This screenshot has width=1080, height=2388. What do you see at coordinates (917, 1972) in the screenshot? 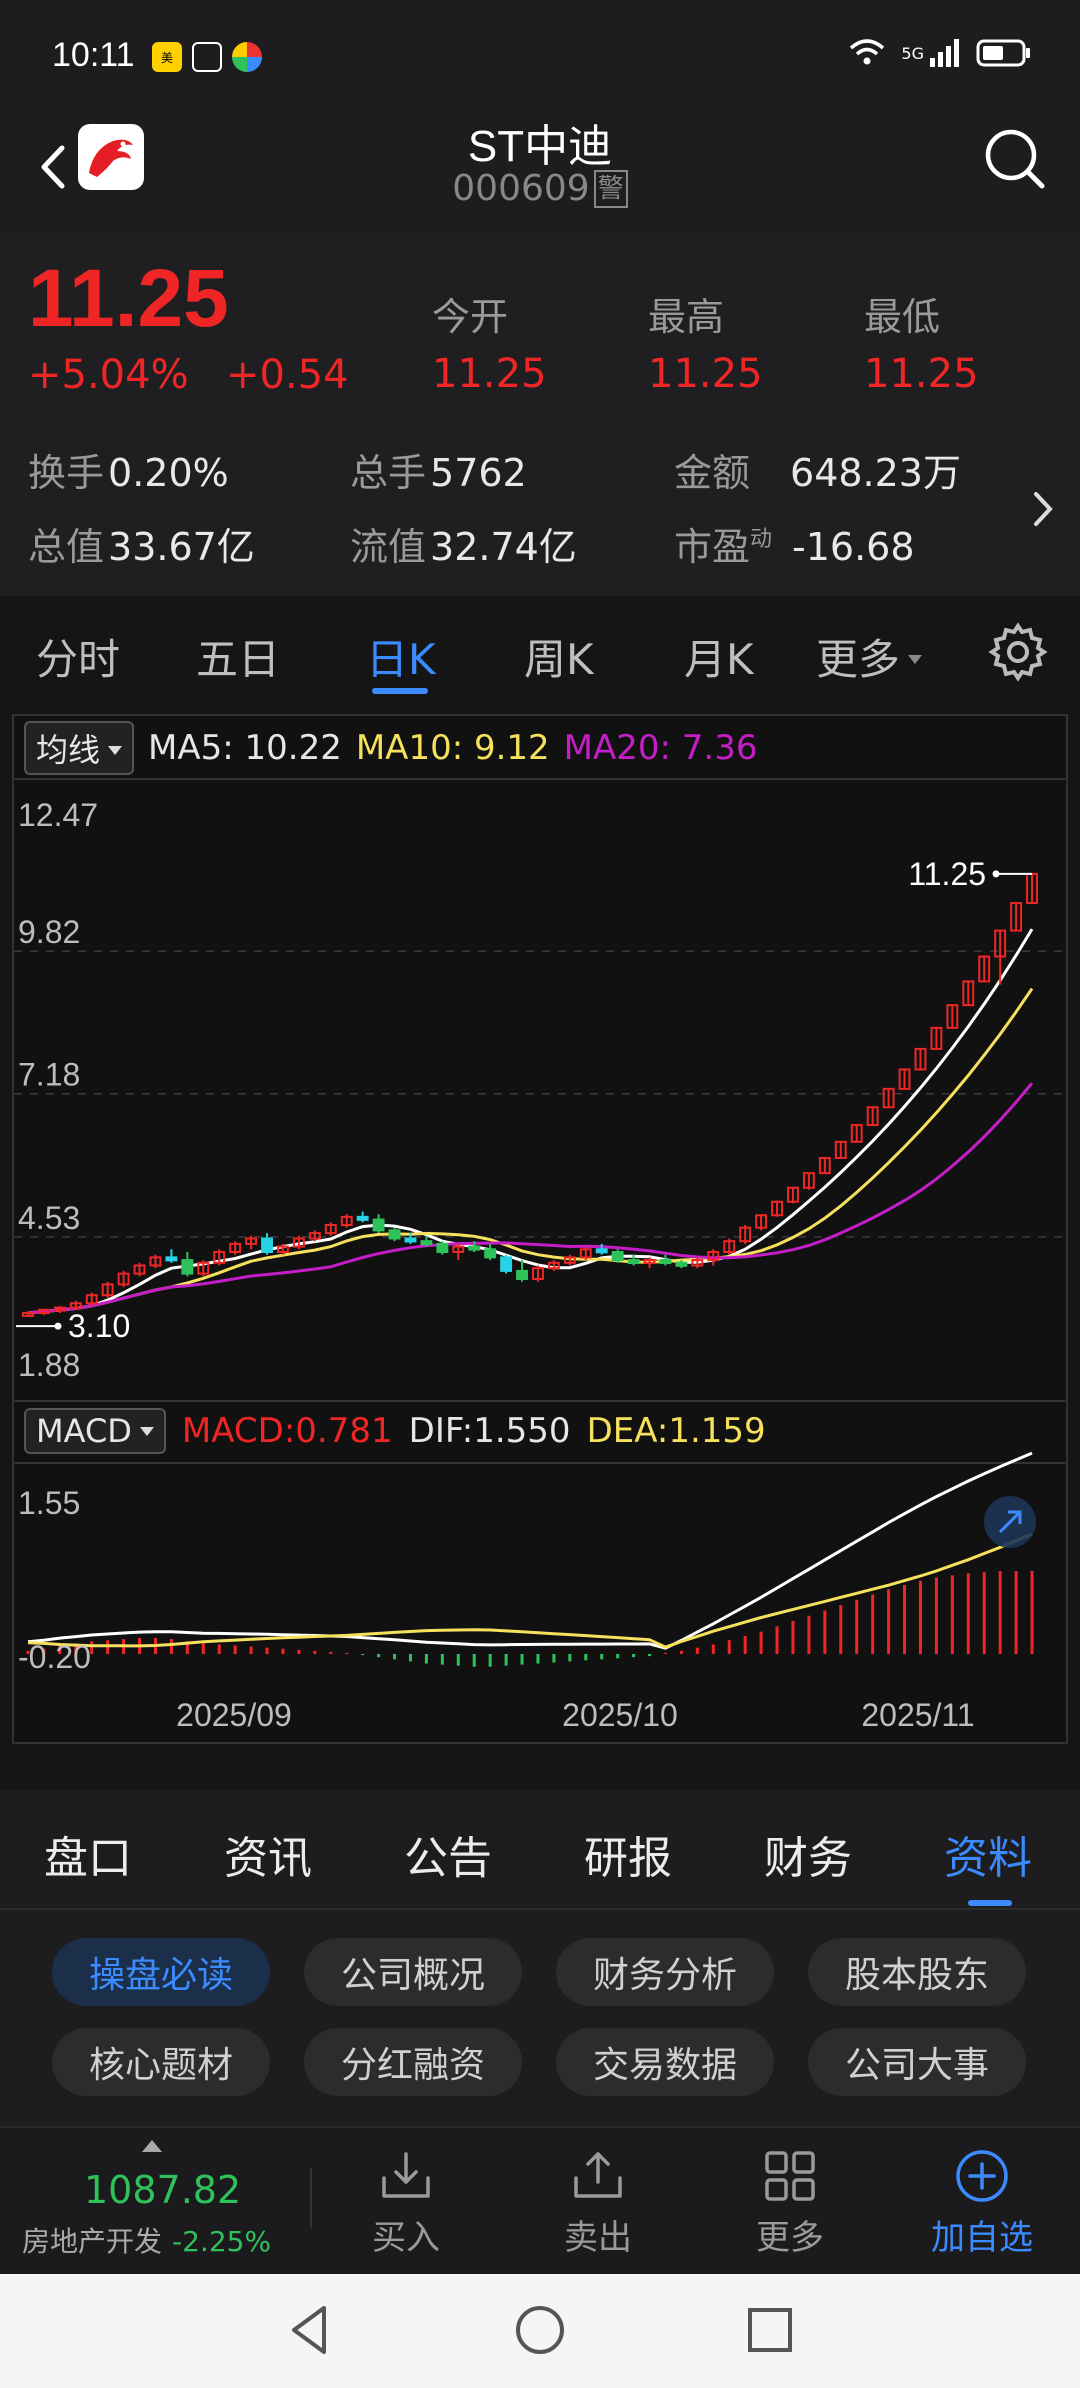
I see `chip-shareholders: 股本股东` at bounding box center [917, 1972].